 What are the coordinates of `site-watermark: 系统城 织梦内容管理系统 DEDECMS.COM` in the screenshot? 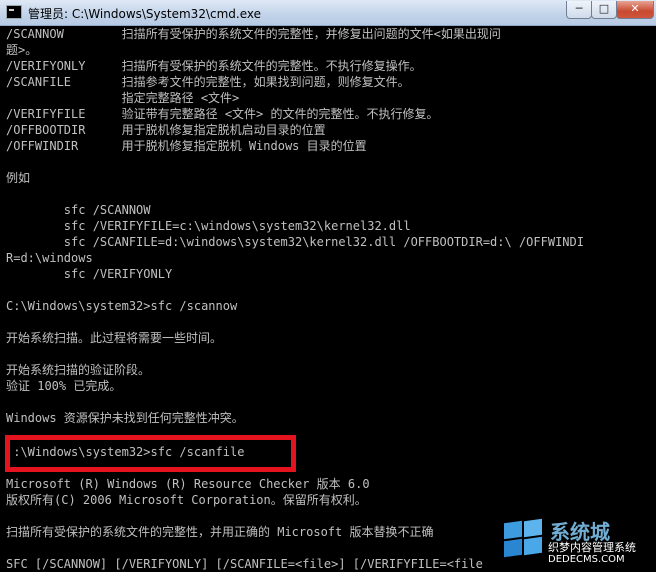 It's located at (578, 543).